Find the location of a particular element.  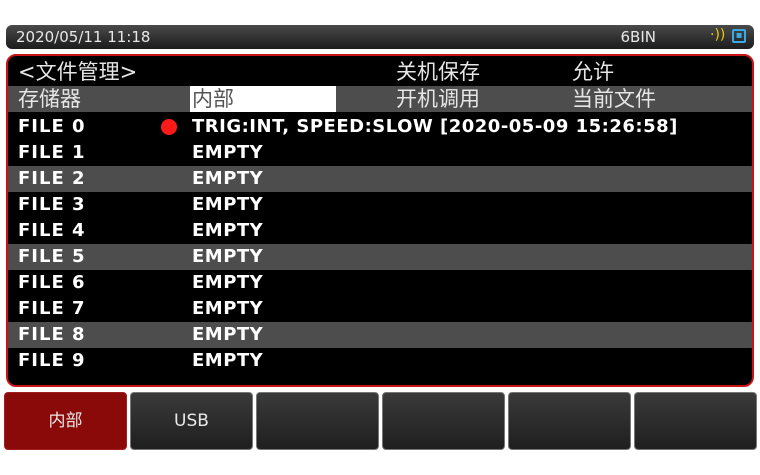

storage-label: 存储器 is located at coordinates (49, 99).